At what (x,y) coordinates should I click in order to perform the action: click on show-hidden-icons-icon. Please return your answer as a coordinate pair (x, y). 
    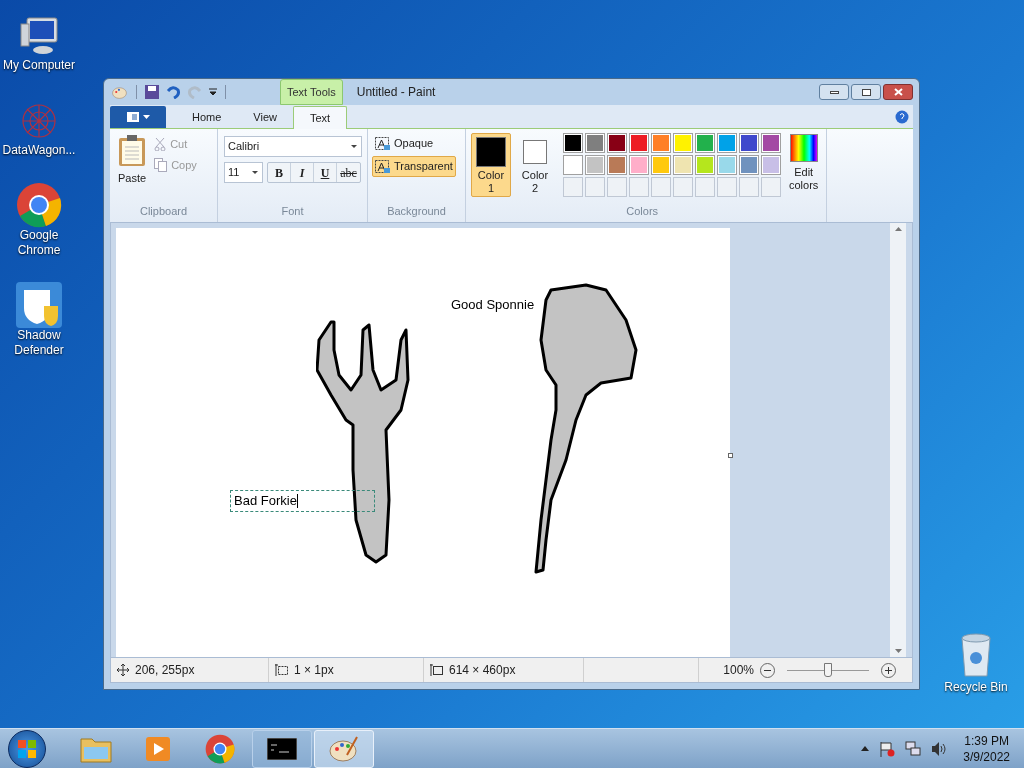
    Looking at the image, I should click on (865, 748).